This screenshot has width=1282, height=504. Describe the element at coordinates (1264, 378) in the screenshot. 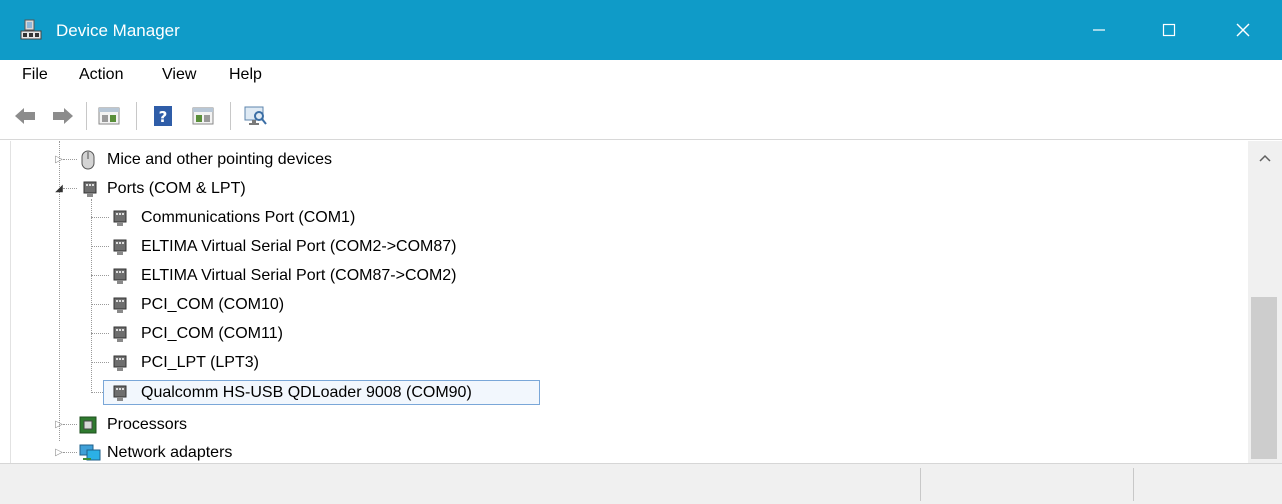

I see `scroll-thumb` at that location.